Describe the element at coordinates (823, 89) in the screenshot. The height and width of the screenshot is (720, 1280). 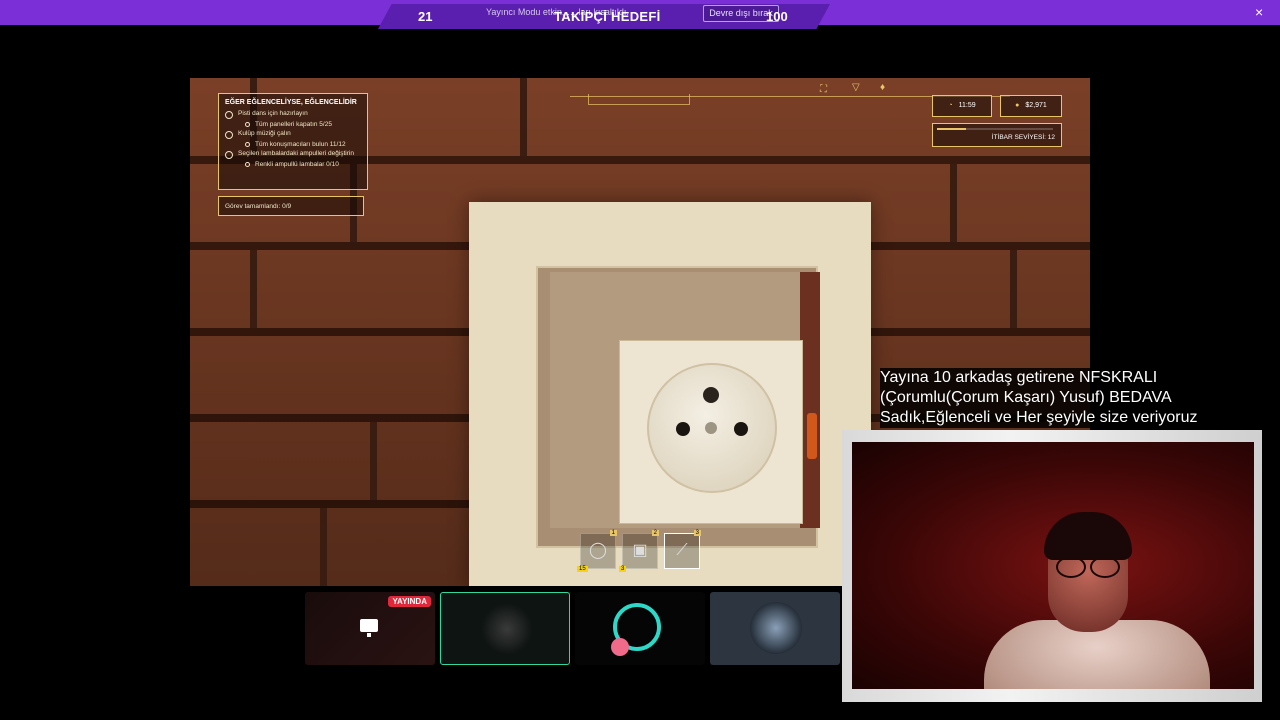
I see `expand-icon: ⛶` at that location.